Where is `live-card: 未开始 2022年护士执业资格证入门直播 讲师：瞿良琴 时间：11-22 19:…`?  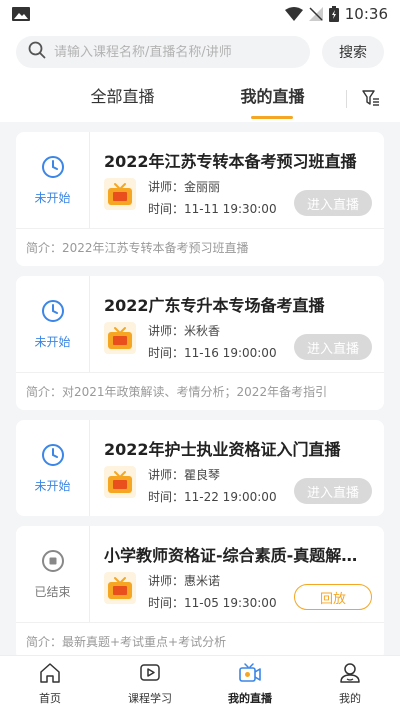
live-card: 未开始 2022年护士执业资格证入门直播 讲师：瞿良琴 时间：11-22 19:… is located at coordinates (200, 468).